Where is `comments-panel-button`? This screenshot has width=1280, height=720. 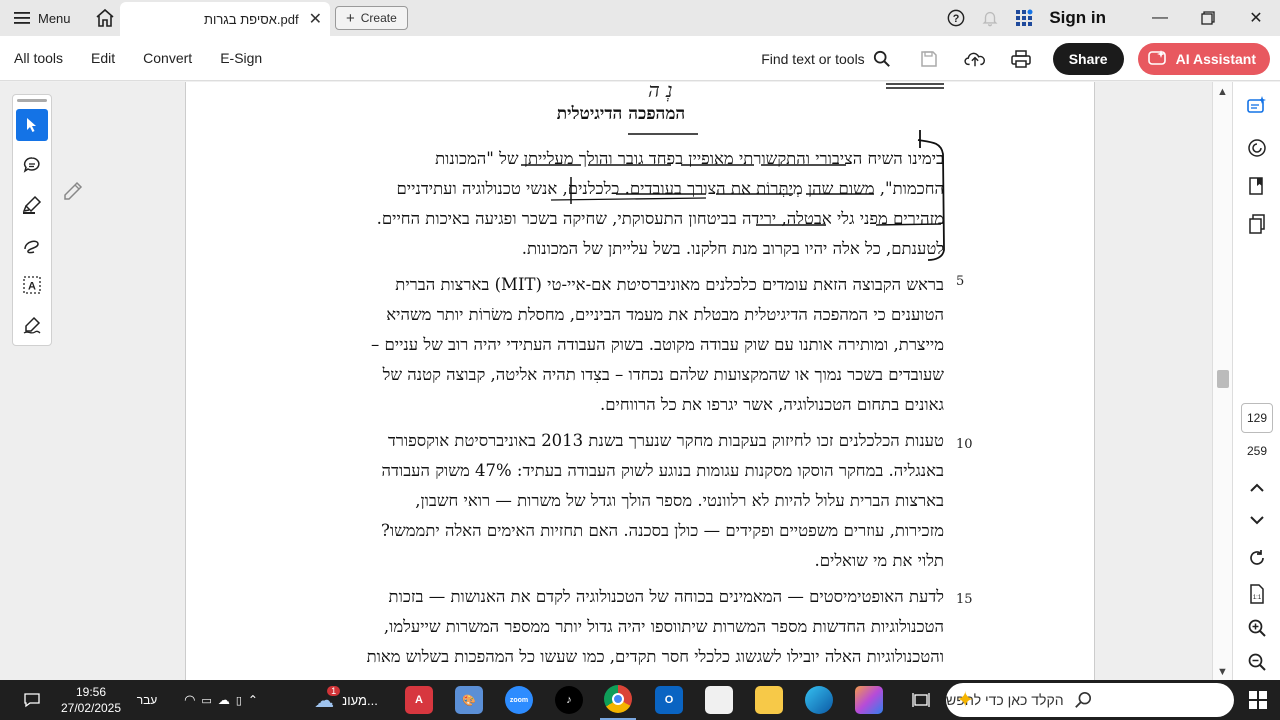
comments-panel-button is located at coordinates (1257, 148).